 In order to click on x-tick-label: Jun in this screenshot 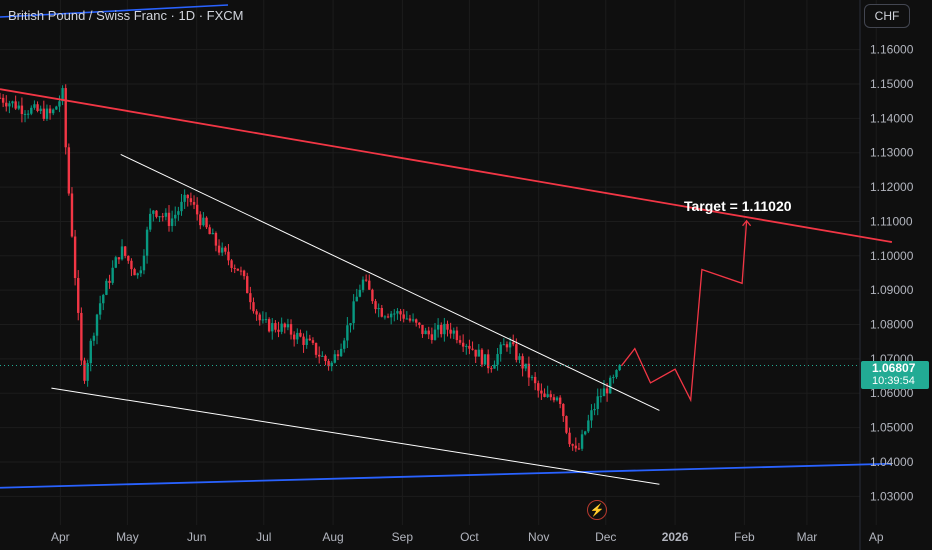, I will do `click(196, 537)`.